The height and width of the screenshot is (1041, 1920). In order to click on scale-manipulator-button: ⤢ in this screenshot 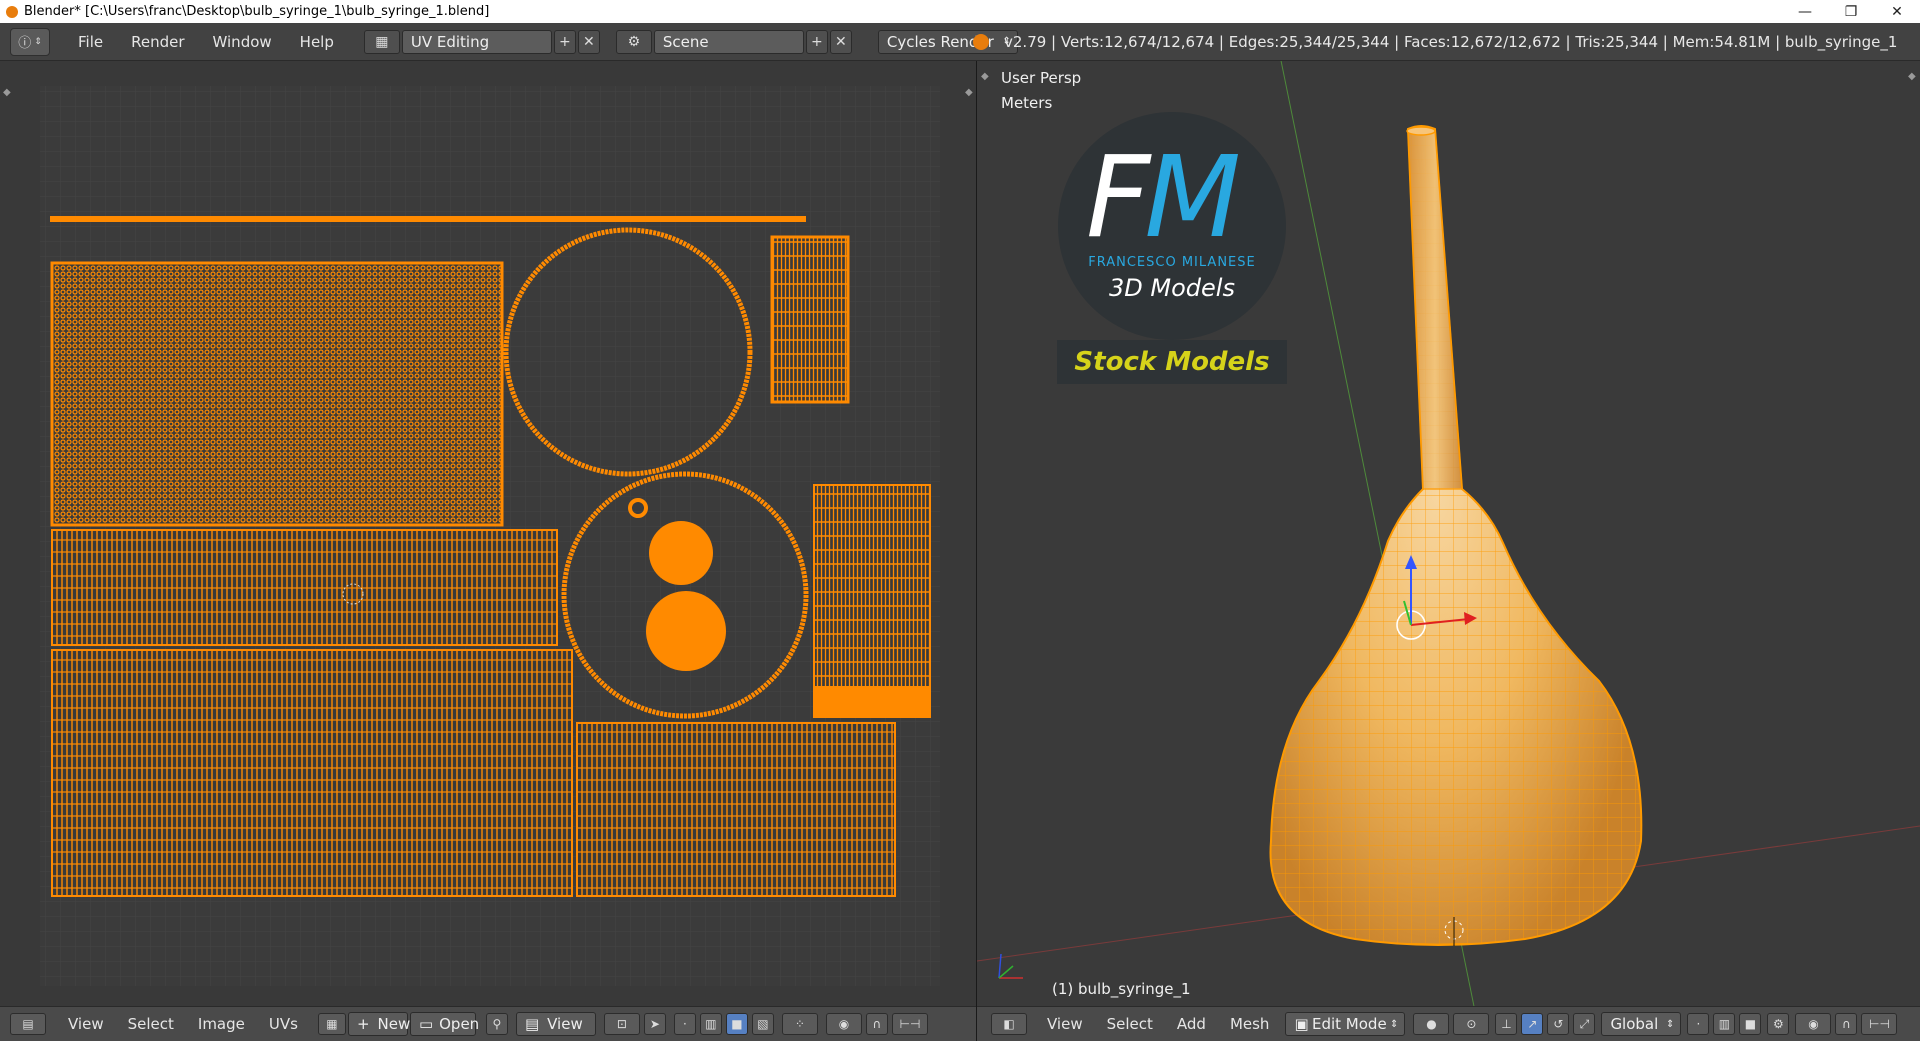, I will do `click(1584, 1024)`.